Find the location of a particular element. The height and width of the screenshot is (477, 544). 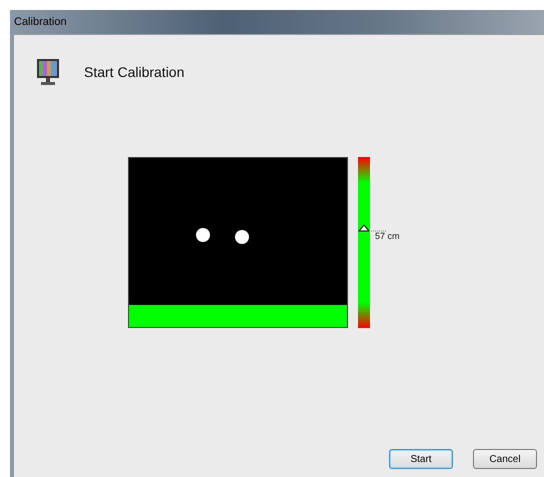

dialog-heading: Start Calibration is located at coordinates (134, 72).